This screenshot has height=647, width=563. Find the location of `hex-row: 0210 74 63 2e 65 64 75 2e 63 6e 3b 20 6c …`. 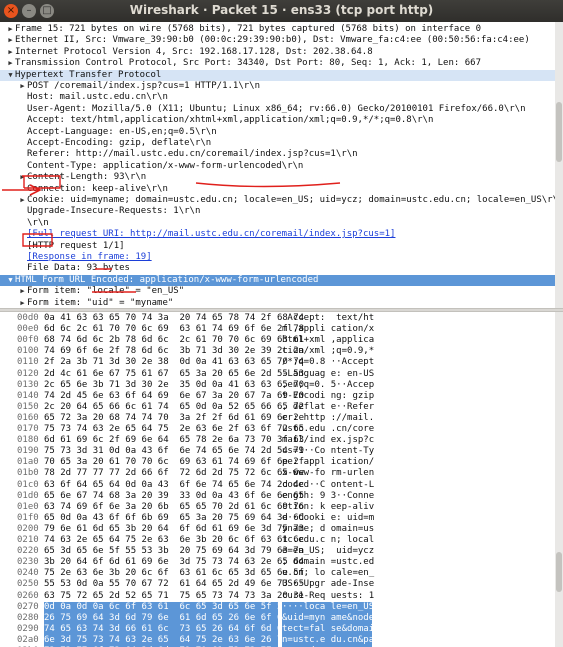

hex-row: 0210 74 63 2e 65 64 75 2e 63 6e 3b 20 6c … is located at coordinates (277, 540).